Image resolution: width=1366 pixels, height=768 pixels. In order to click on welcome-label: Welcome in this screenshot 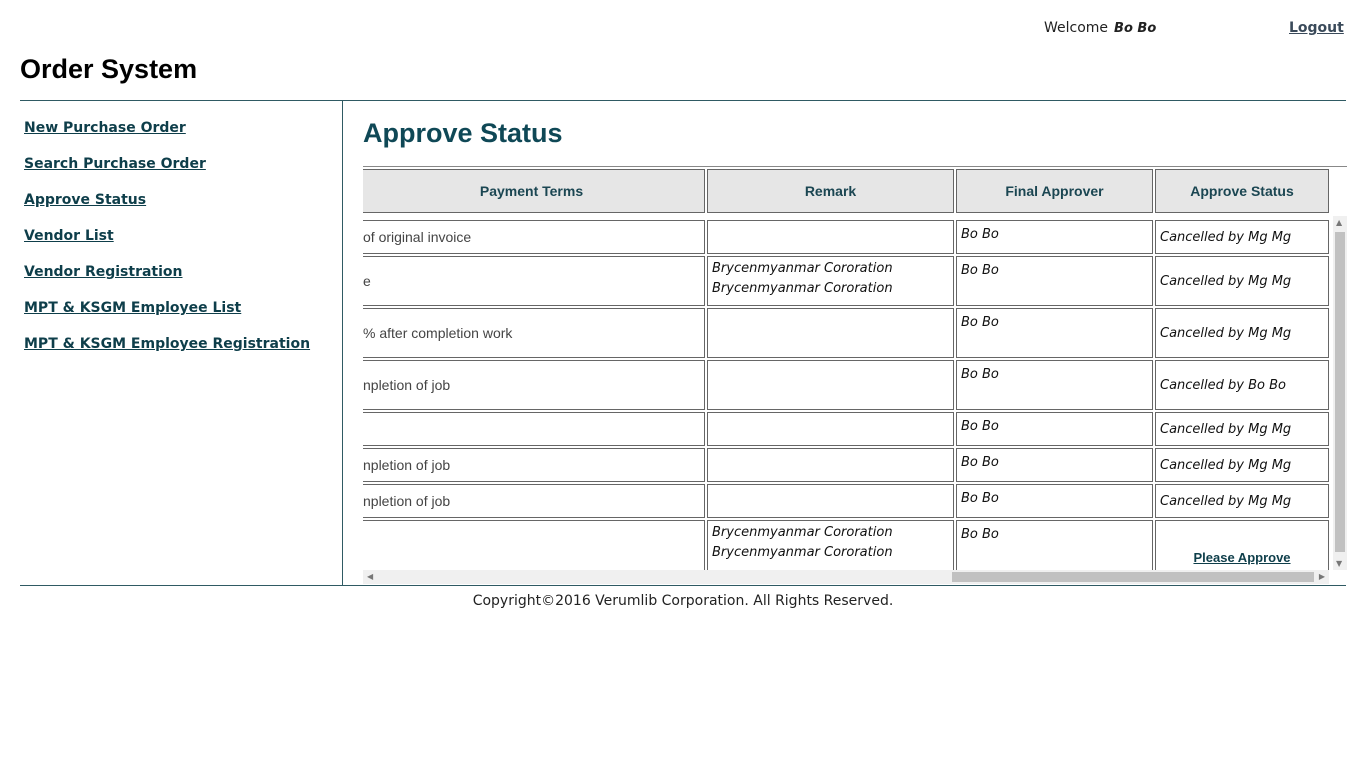, I will do `click(1076, 28)`.